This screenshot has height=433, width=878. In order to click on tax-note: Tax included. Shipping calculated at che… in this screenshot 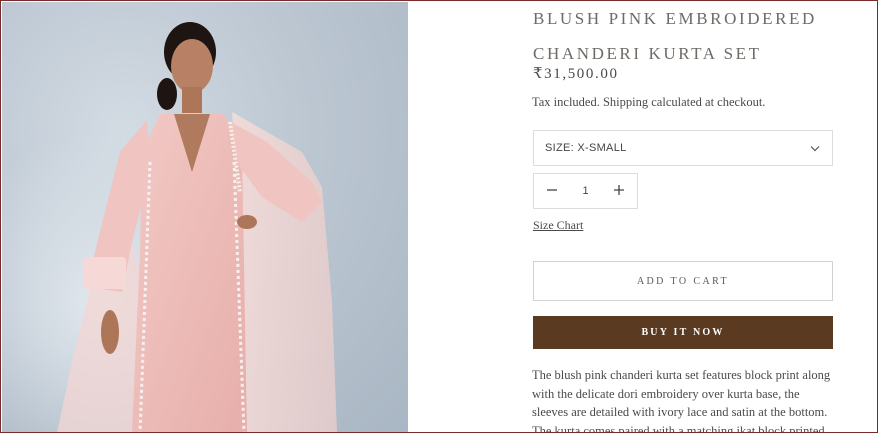, I will do `click(649, 102)`.